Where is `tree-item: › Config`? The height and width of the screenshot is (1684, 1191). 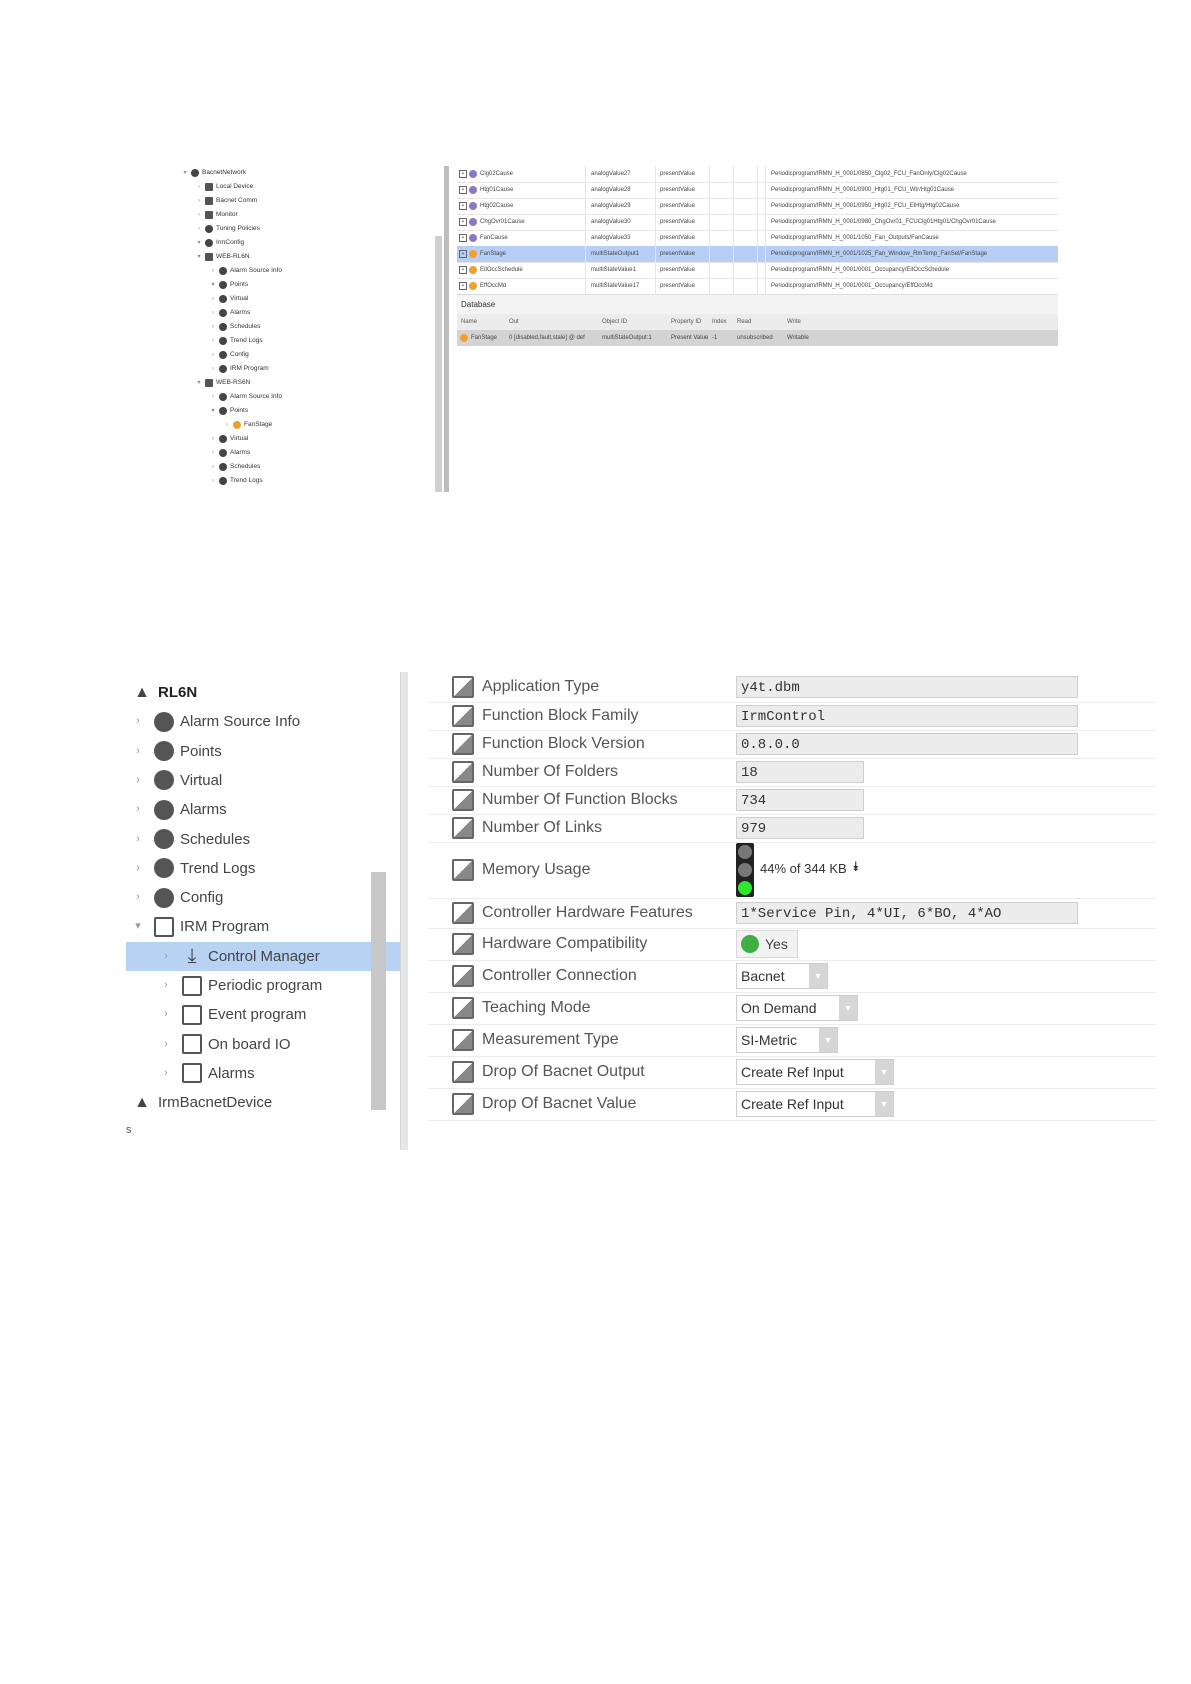
tree-item: › Config is located at coordinates (229, 355).